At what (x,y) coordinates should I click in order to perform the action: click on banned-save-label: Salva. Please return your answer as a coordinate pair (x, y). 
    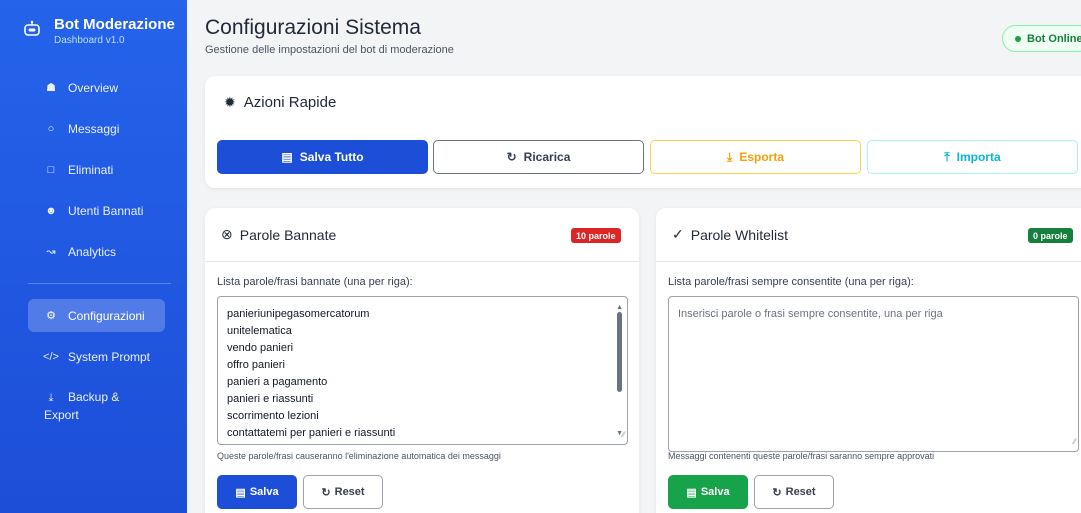
    Looking at the image, I should click on (264, 492).